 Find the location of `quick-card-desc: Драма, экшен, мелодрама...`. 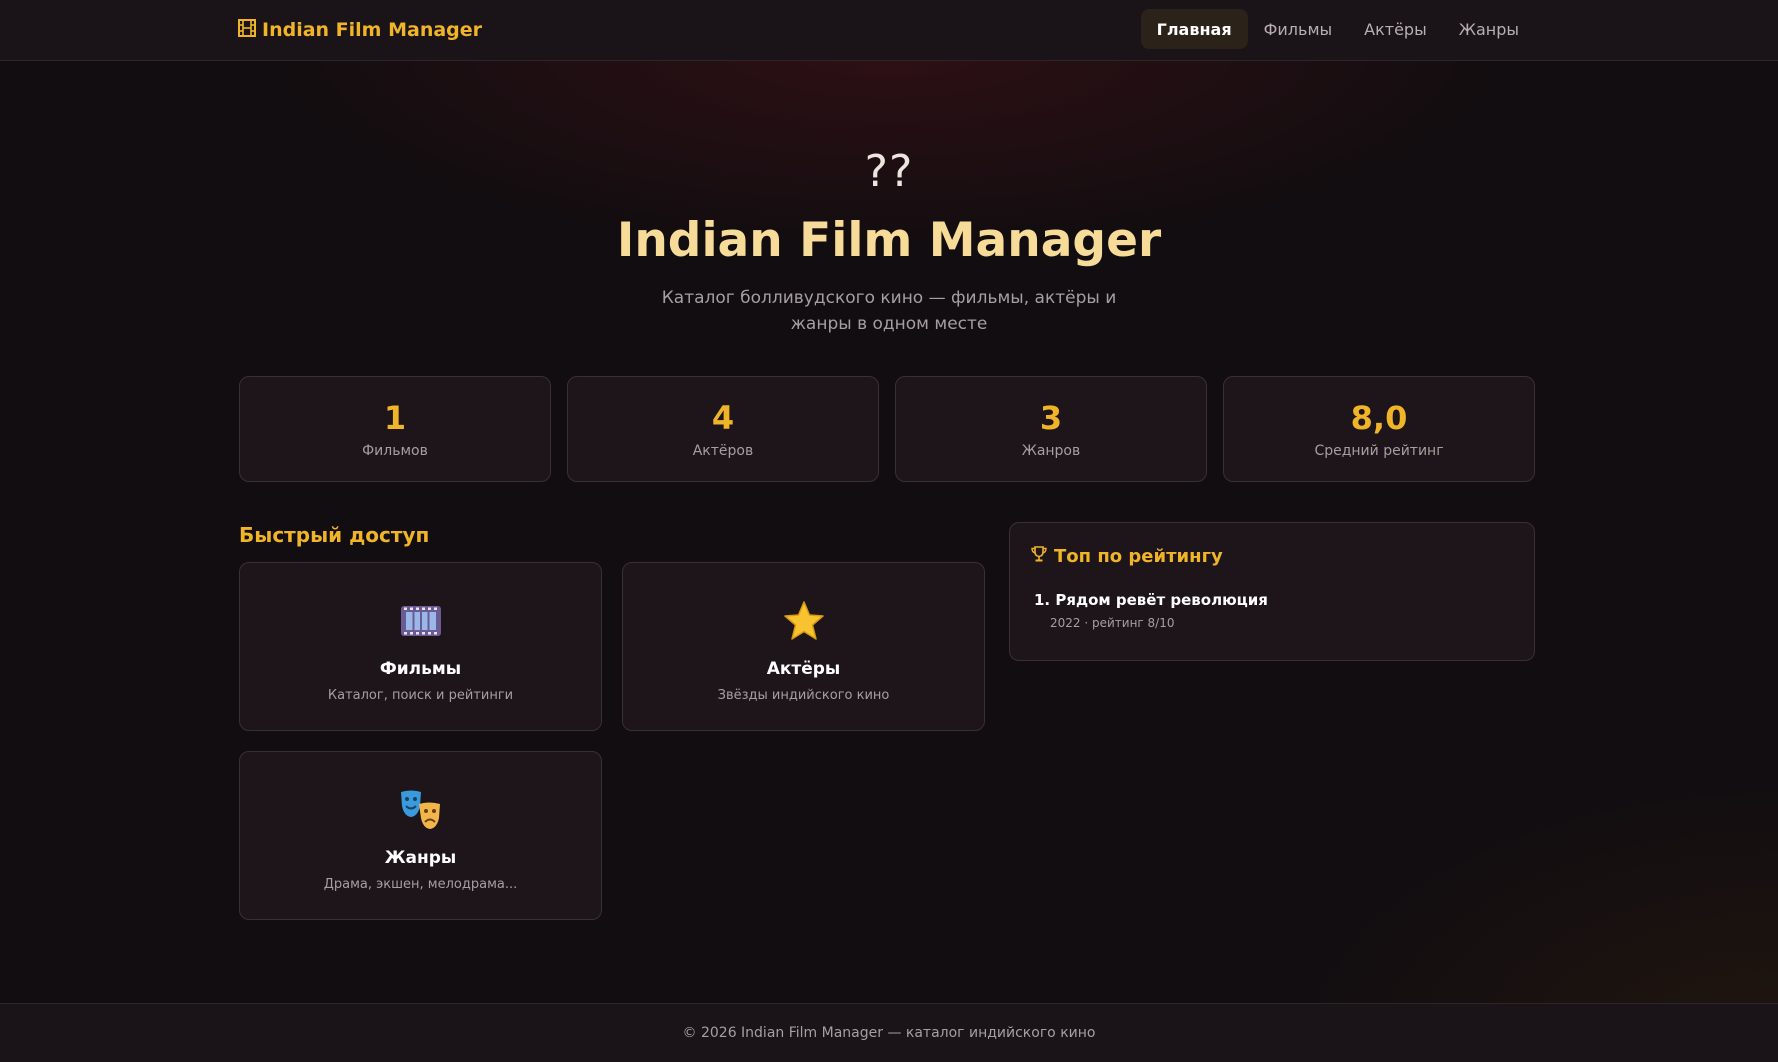

quick-card-desc: Драма, экшен, мелодрама... is located at coordinates (420, 884).